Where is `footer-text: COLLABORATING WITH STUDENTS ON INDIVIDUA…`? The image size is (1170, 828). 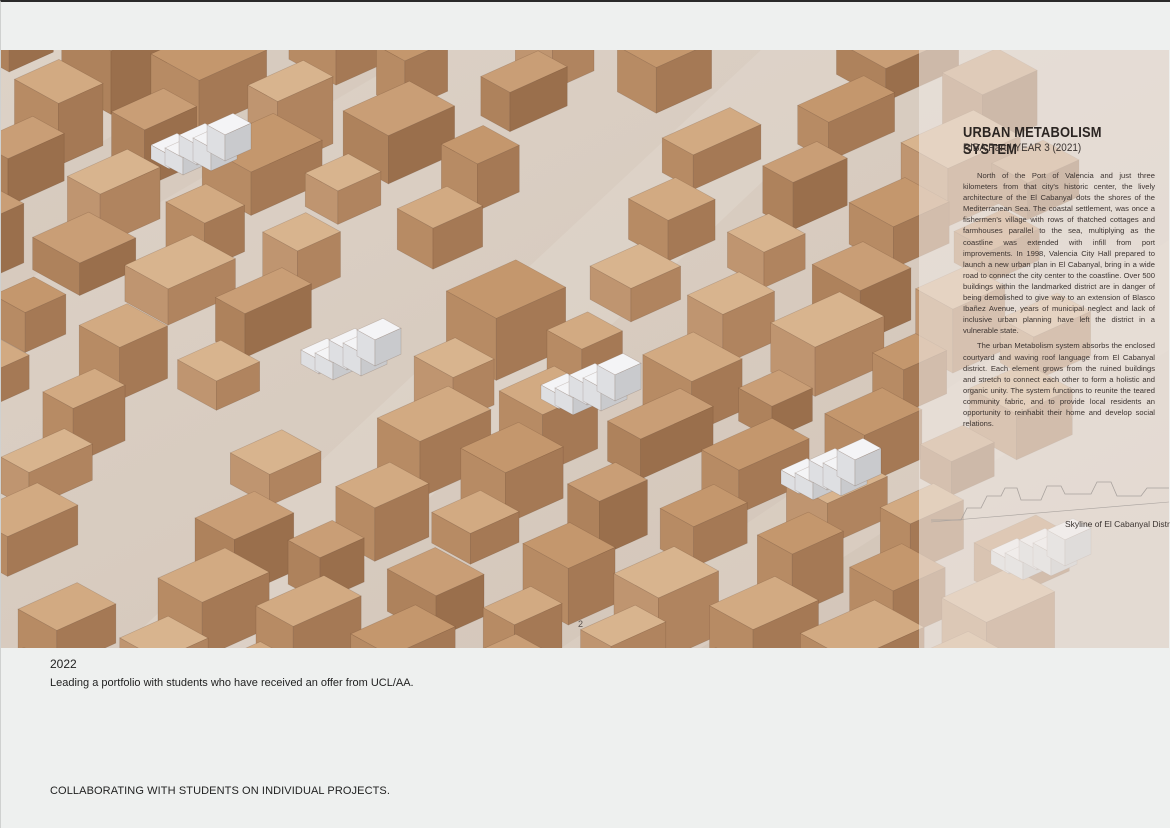
footer-text: COLLABORATING WITH STUDENTS ON INDIVIDUA… is located at coordinates (220, 791).